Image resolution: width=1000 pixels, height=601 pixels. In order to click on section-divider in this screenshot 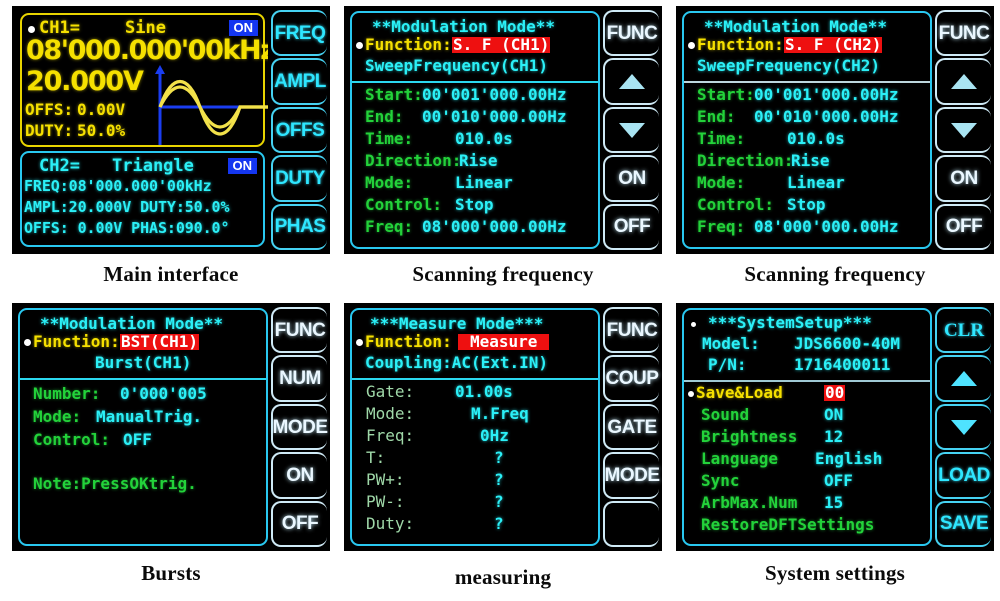, I will do `click(143, 379)`.